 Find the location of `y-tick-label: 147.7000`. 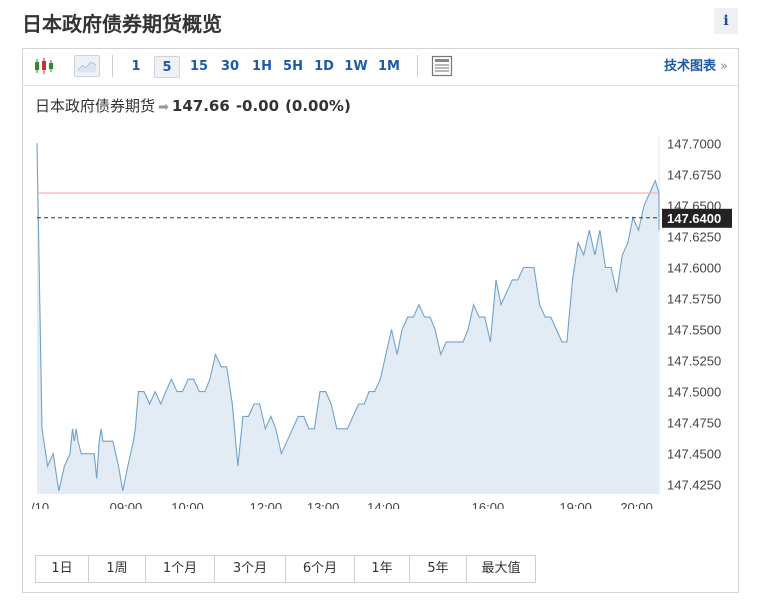

y-tick-label: 147.7000 is located at coordinates (694, 143).